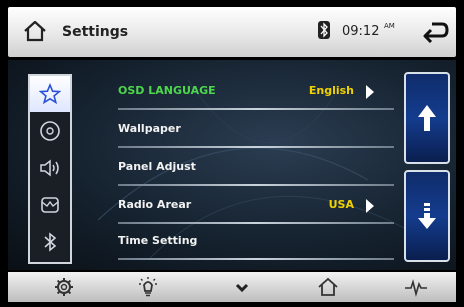 This screenshot has width=464, height=307. I want to click on scroll-up-button, so click(427, 118).